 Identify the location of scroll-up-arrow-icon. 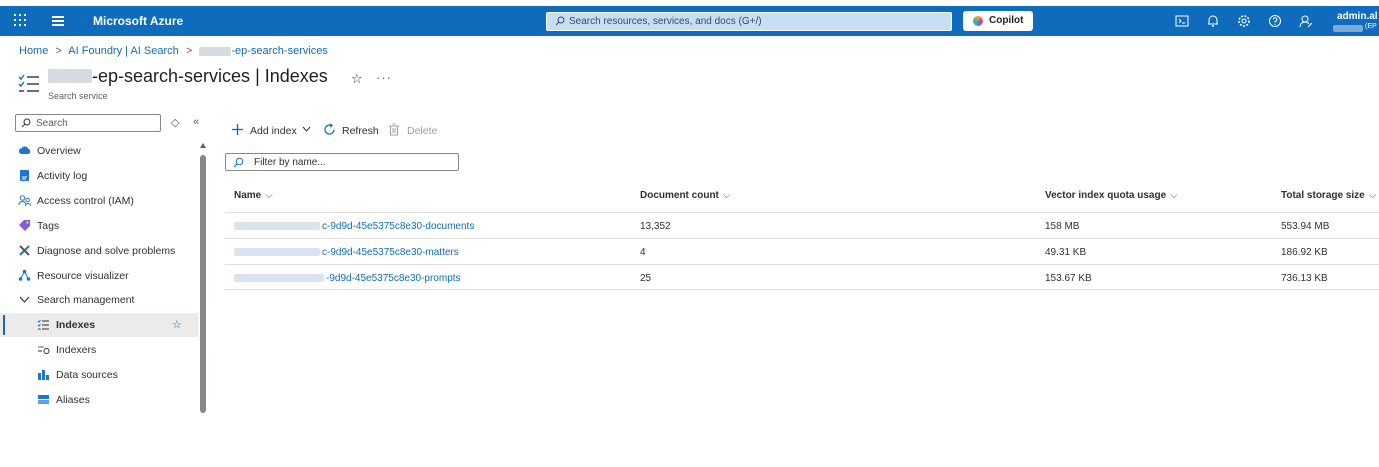
(203, 145).